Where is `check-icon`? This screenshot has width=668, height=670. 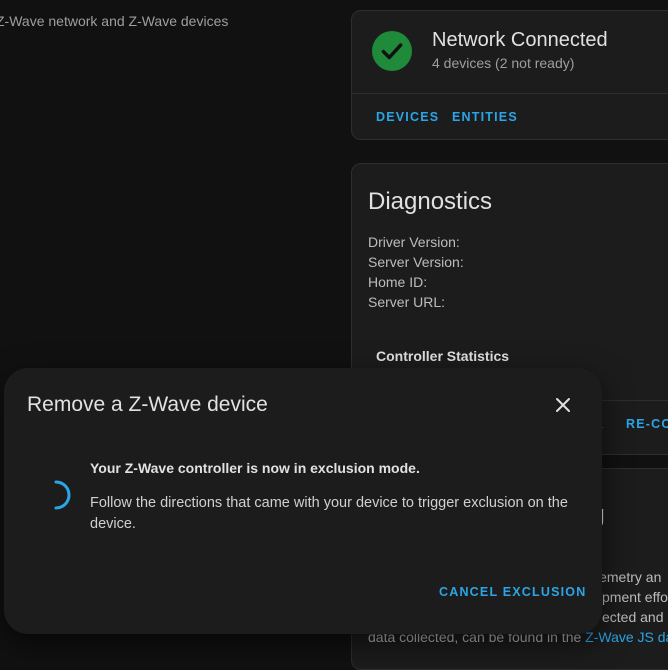 check-icon is located at coordinates (392, 51).